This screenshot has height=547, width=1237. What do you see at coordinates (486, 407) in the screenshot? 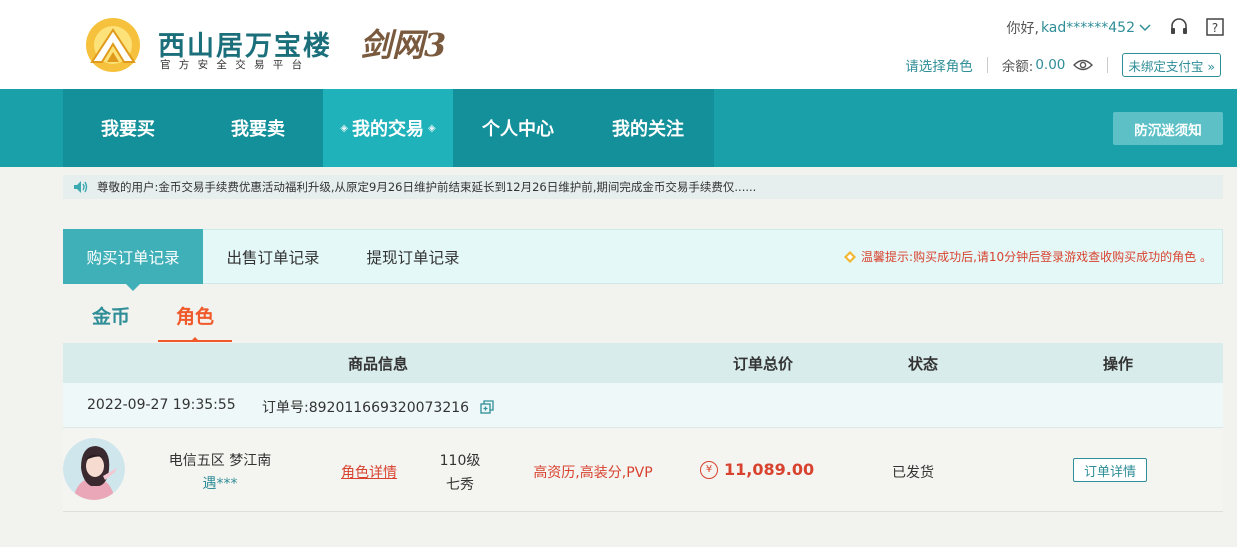
I see `copy-icon` at bounding box center [486, 407].